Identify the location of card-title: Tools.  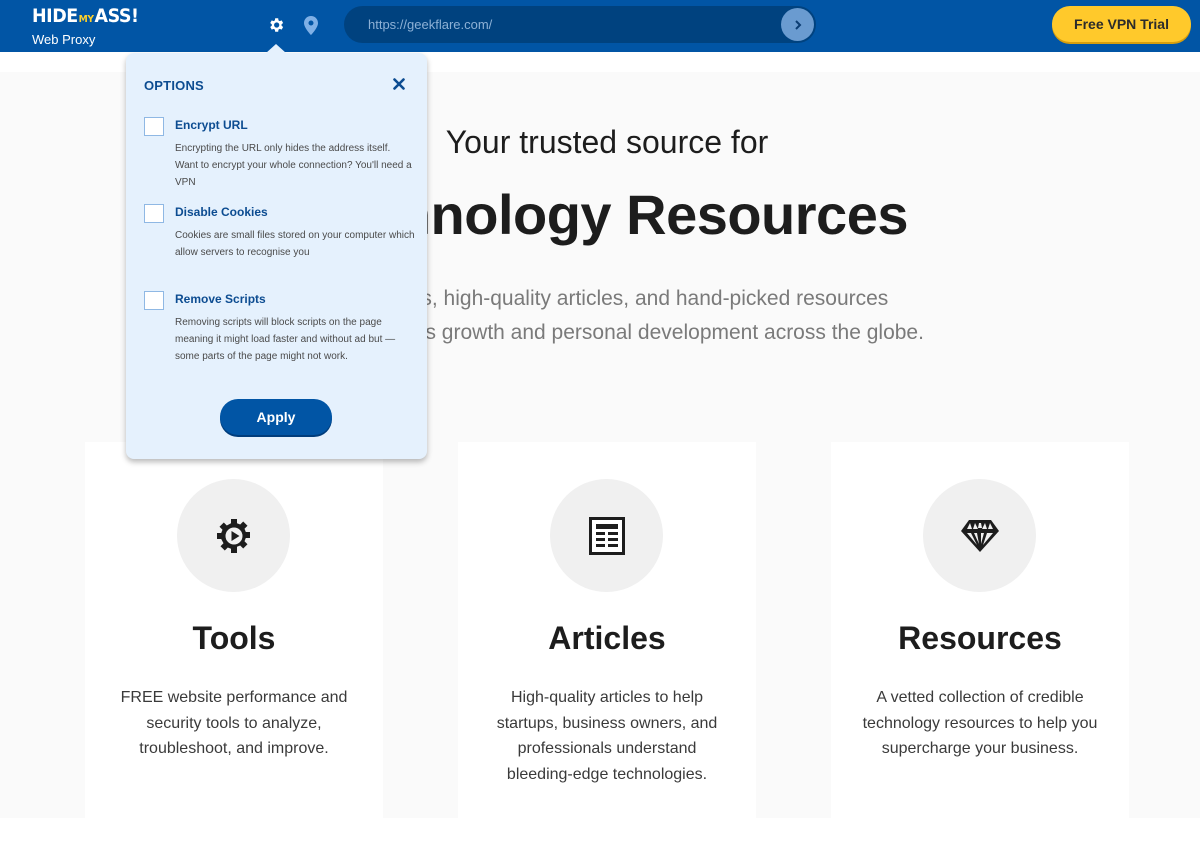
(234, 638).